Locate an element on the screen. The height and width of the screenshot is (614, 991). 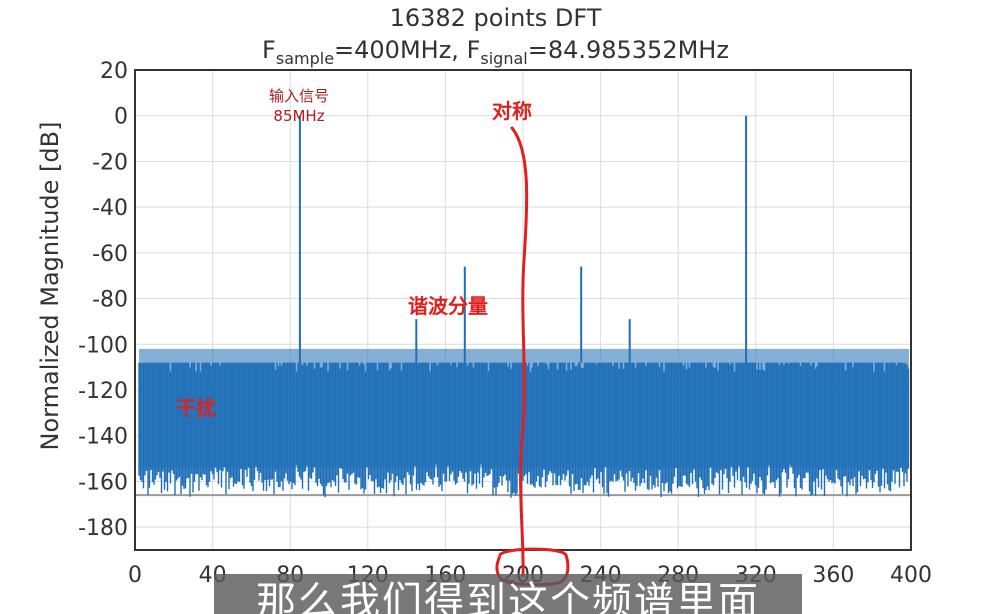
y-tick-label: -60 is located at coordinates (110, 254).